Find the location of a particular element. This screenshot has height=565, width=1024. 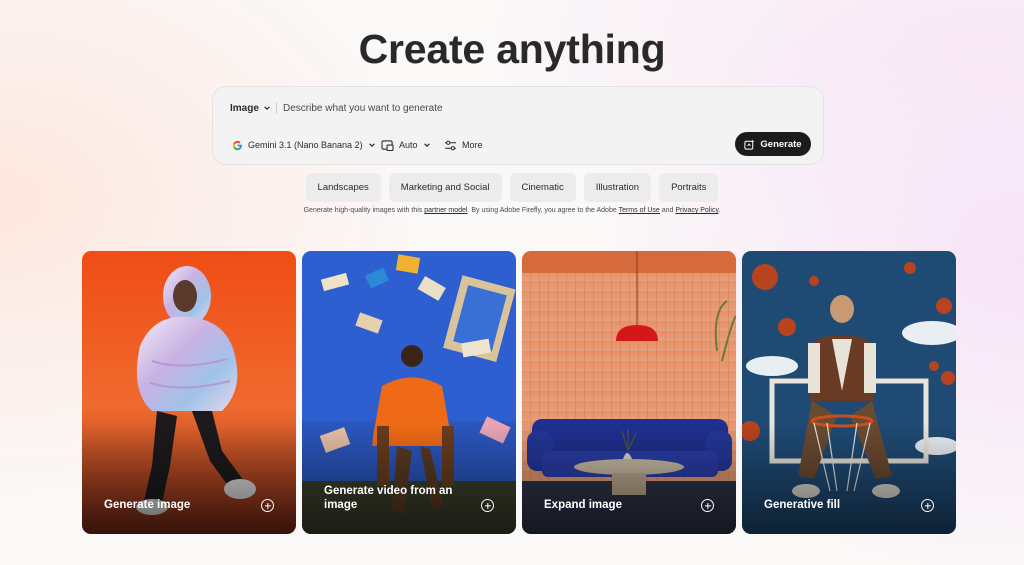

aspect-ratio-icon is located at coordinates (387, 145).